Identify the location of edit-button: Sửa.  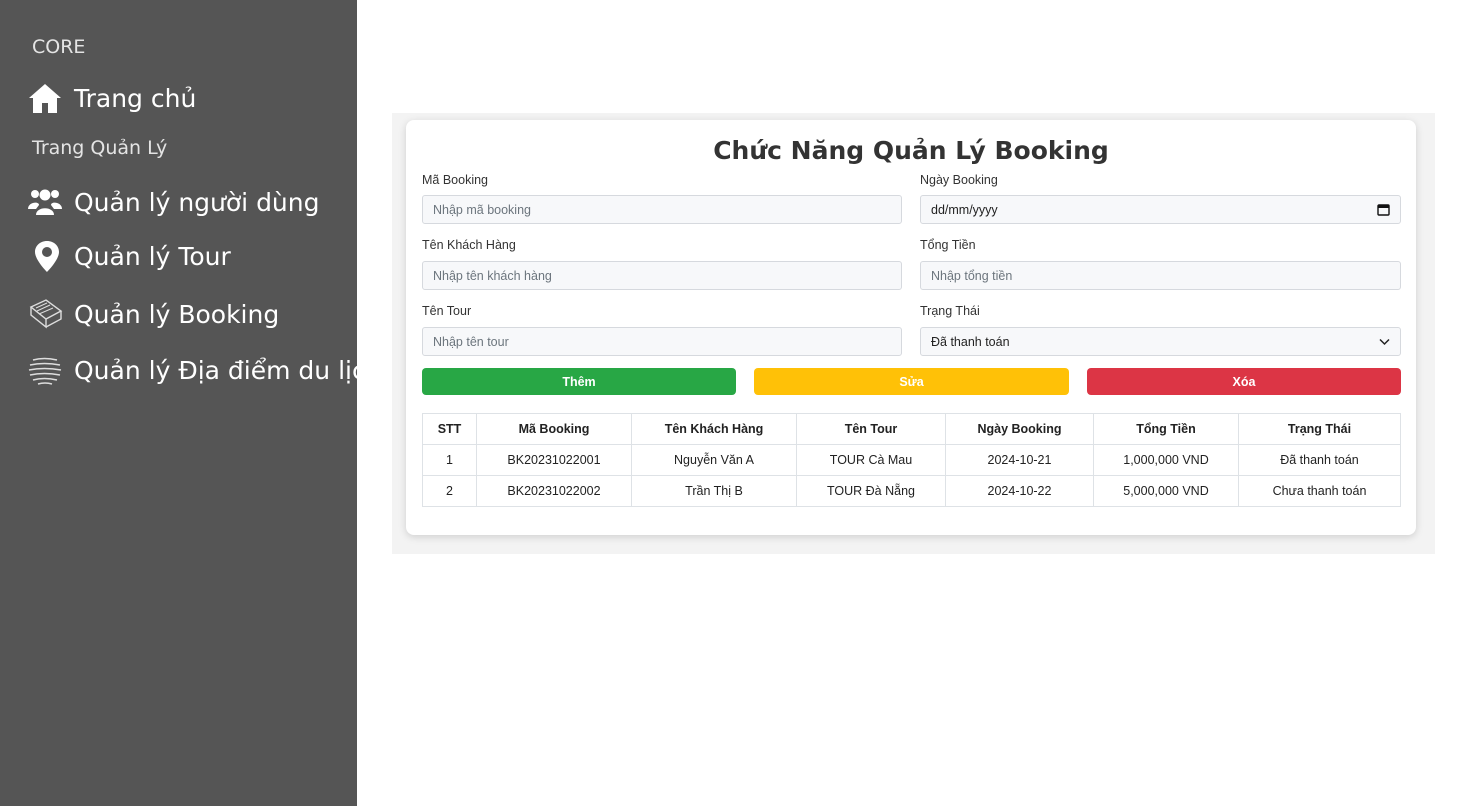
(911, 381).